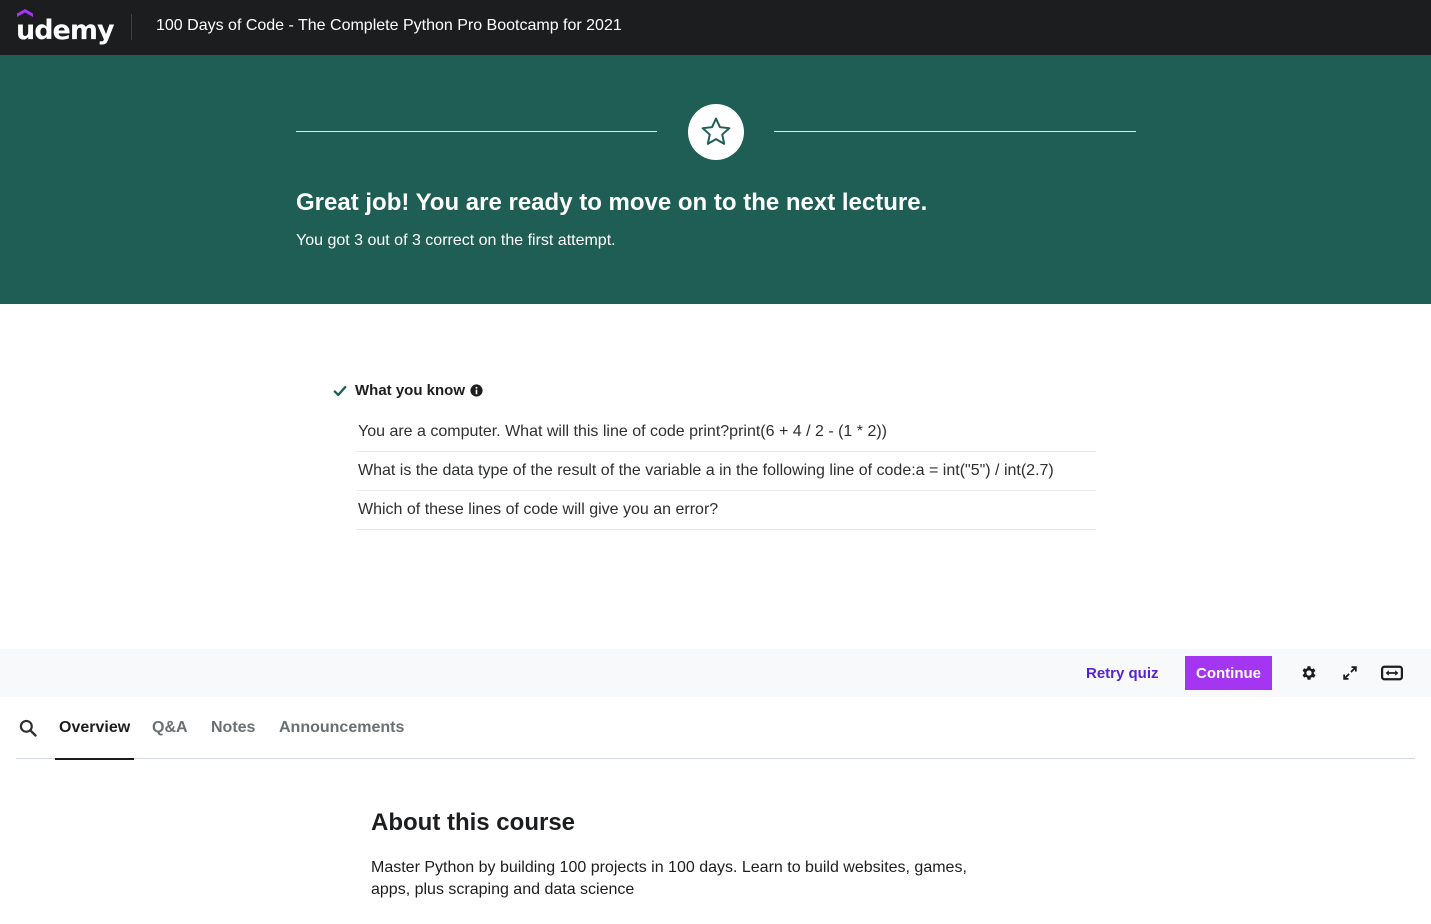 This screenshot has height=924, width=1431. Describe the element at coordinates (1309, 673) in the screenshot. I see `gear-icon` at that location.